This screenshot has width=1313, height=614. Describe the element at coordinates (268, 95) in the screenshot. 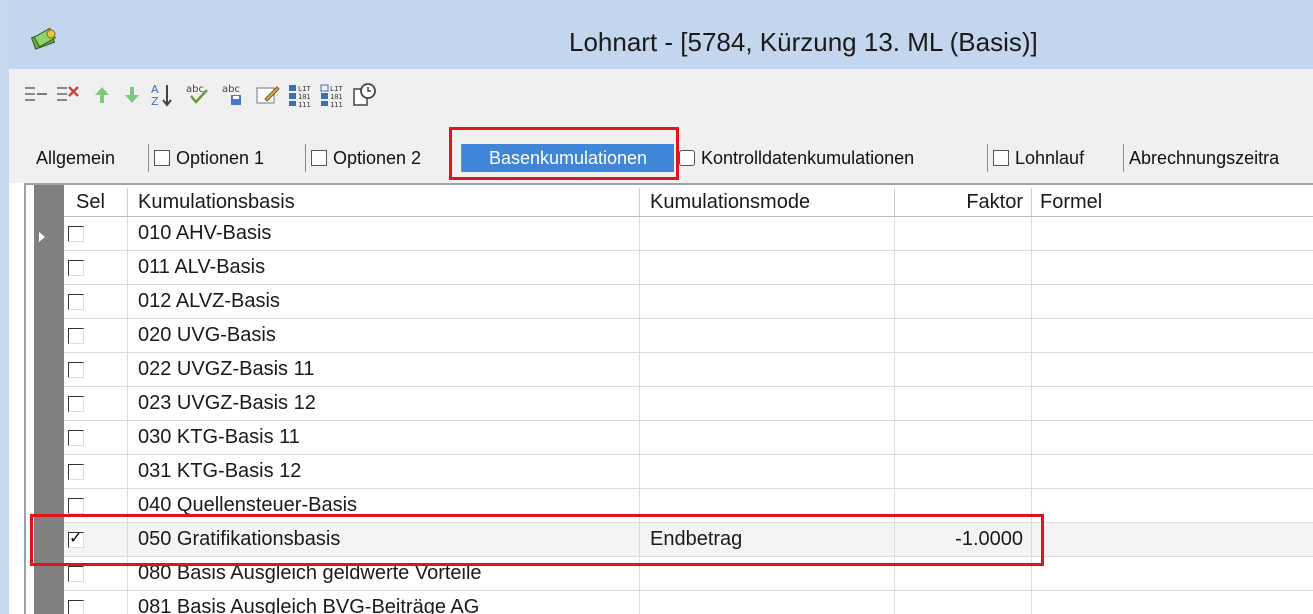

I see `edit-icon` at that location.